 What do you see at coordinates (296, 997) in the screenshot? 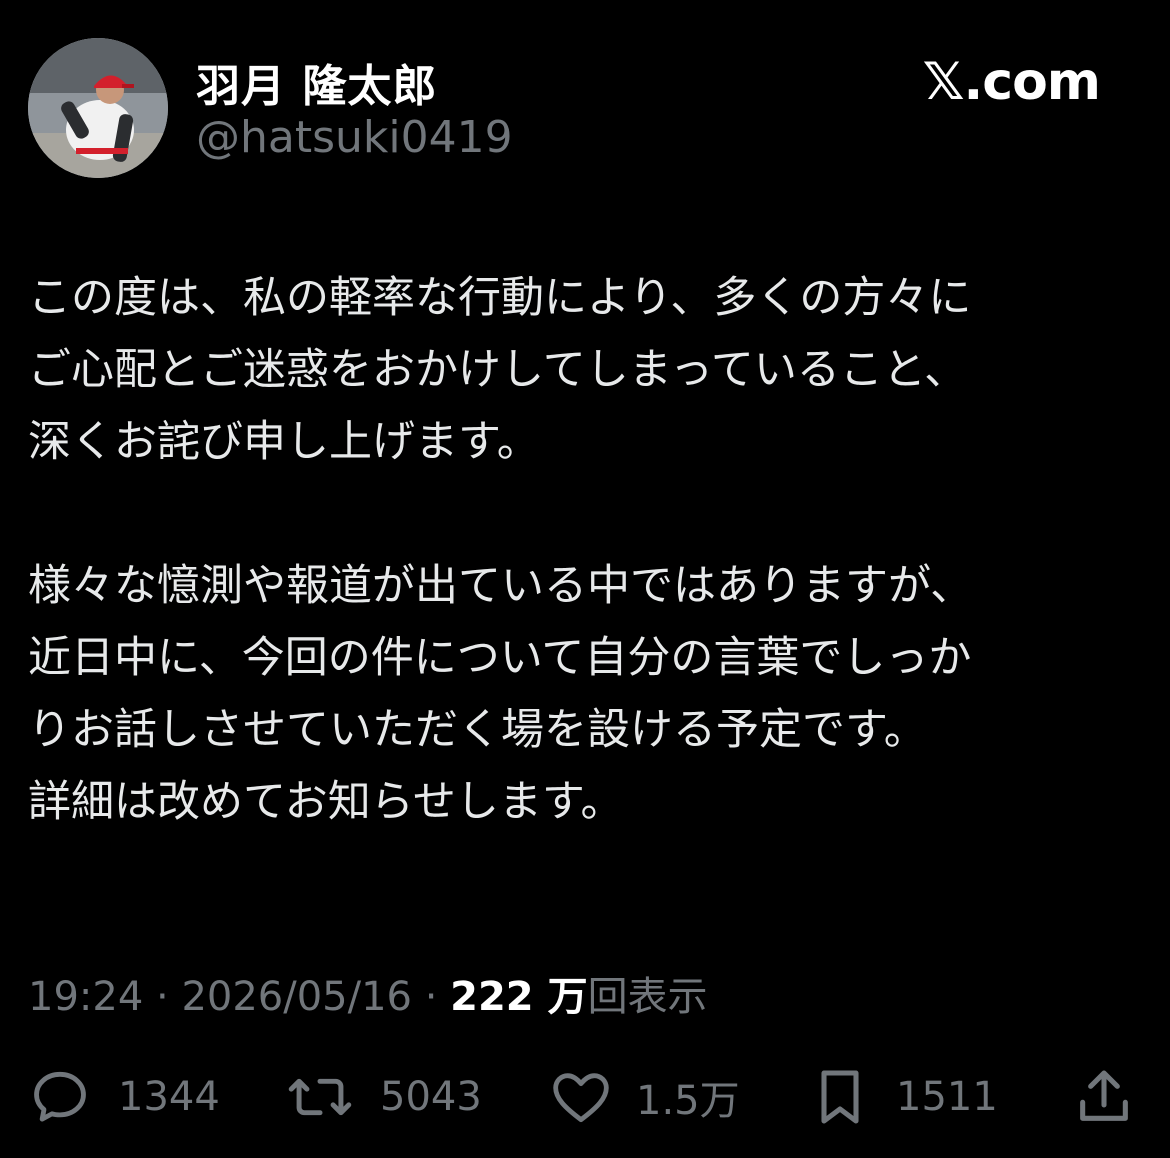
I see `tweet-date: 2026/05/16` at bounding box center [296, 997].